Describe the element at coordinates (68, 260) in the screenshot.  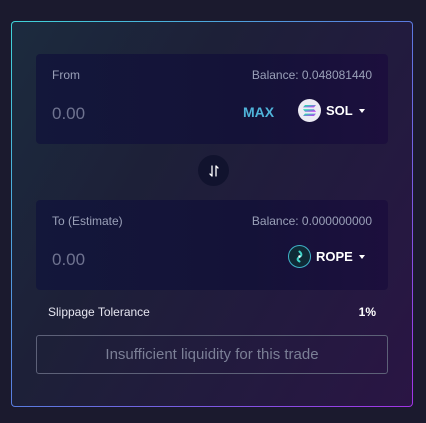
I see `to-amount-input: 0.00` at that location.